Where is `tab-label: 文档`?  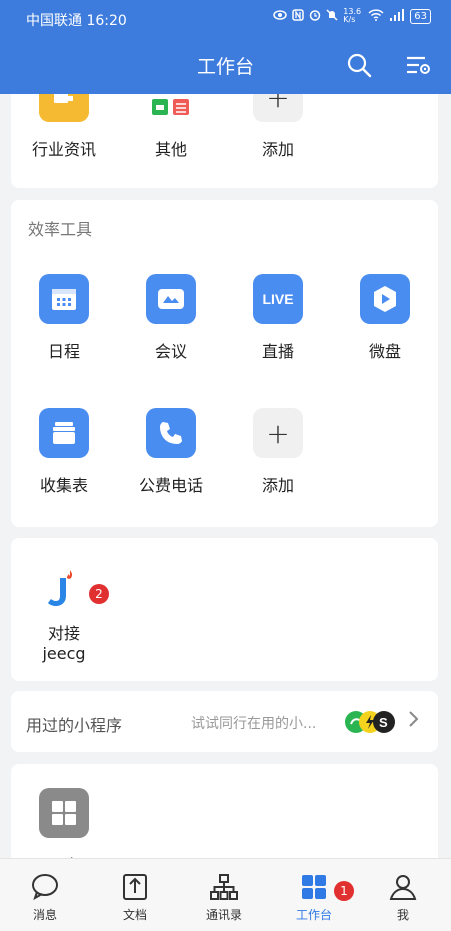 tab-label: 文档 is located at coordinates (134, 915).